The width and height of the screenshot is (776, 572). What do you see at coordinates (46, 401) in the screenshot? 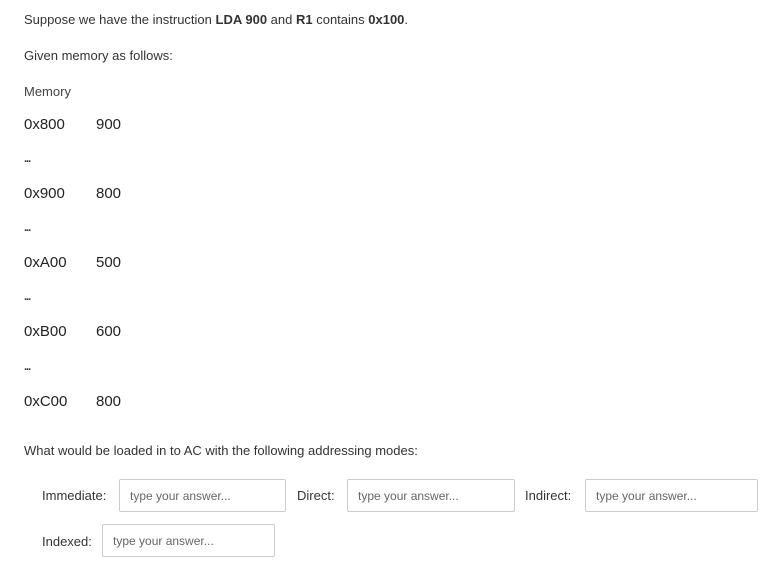
I see `memory-address: 0xC00` at bounding box center [46, 401].